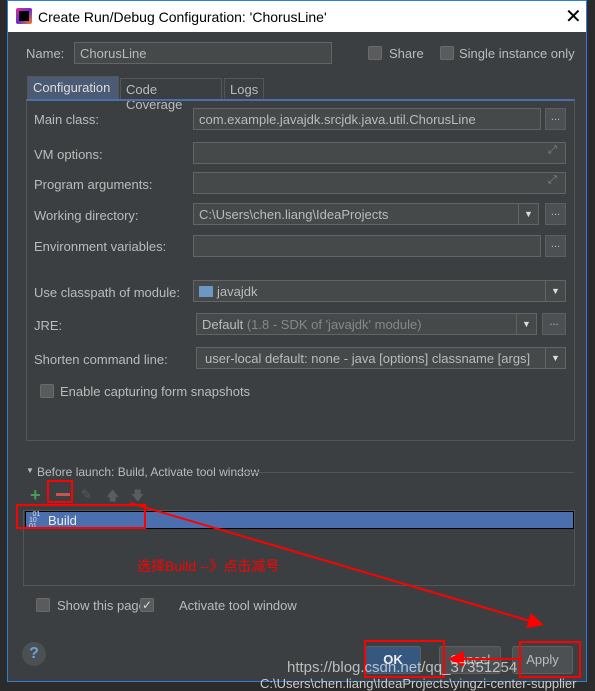  Describe the element at coordinates (336, 565) in the screenshot. I see `arrow-to-apply` at that location.